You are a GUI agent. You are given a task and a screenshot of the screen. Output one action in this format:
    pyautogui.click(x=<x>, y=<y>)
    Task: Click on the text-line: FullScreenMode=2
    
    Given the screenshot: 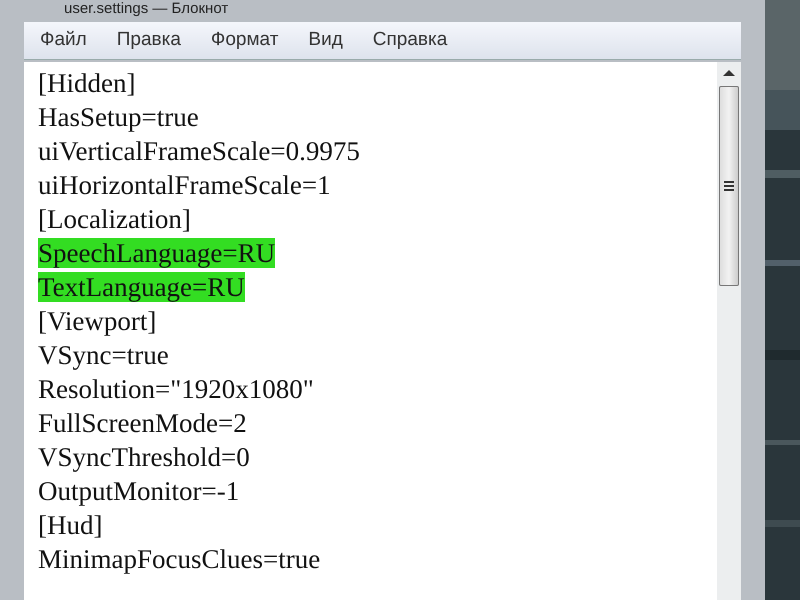 What is the action you would take?
    pyautogui.click(x=142, y=423)
    